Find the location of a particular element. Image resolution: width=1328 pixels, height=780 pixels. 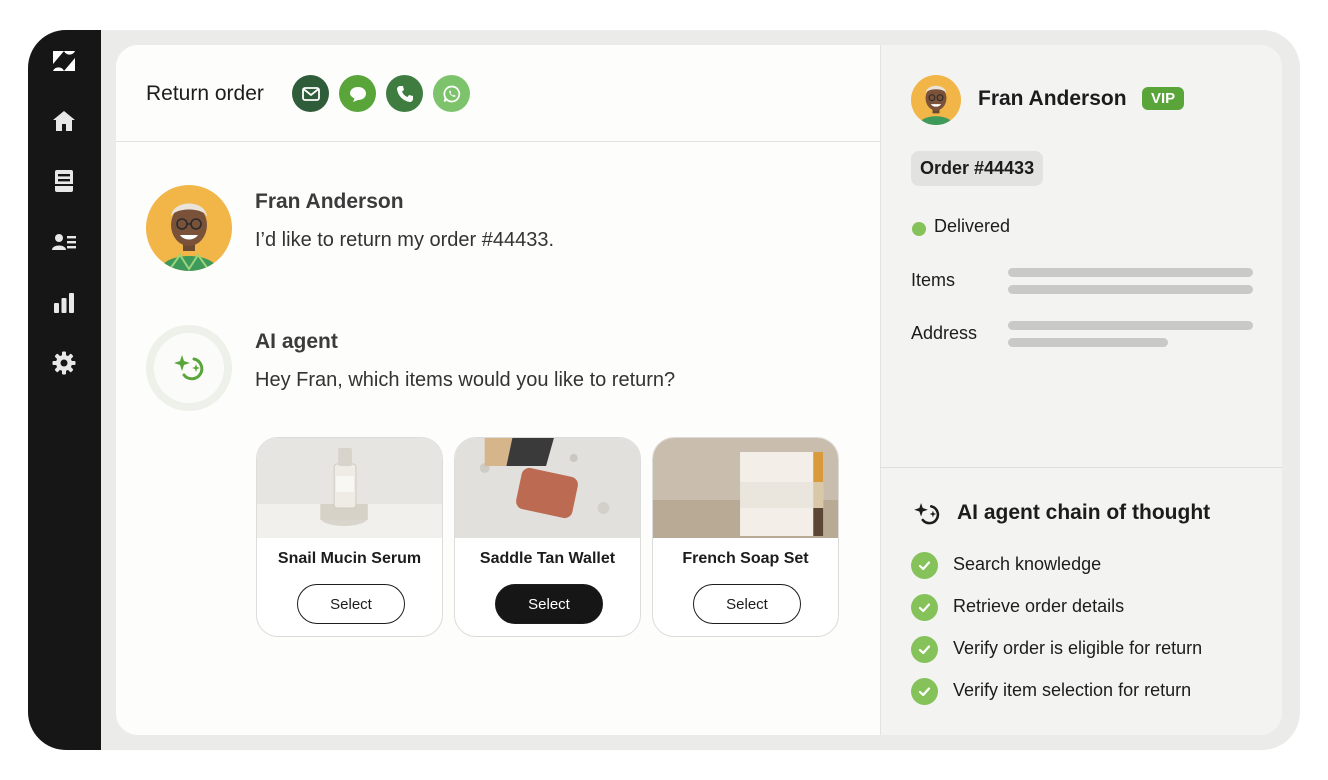

chat-icon is located at coordinates (357, 93).